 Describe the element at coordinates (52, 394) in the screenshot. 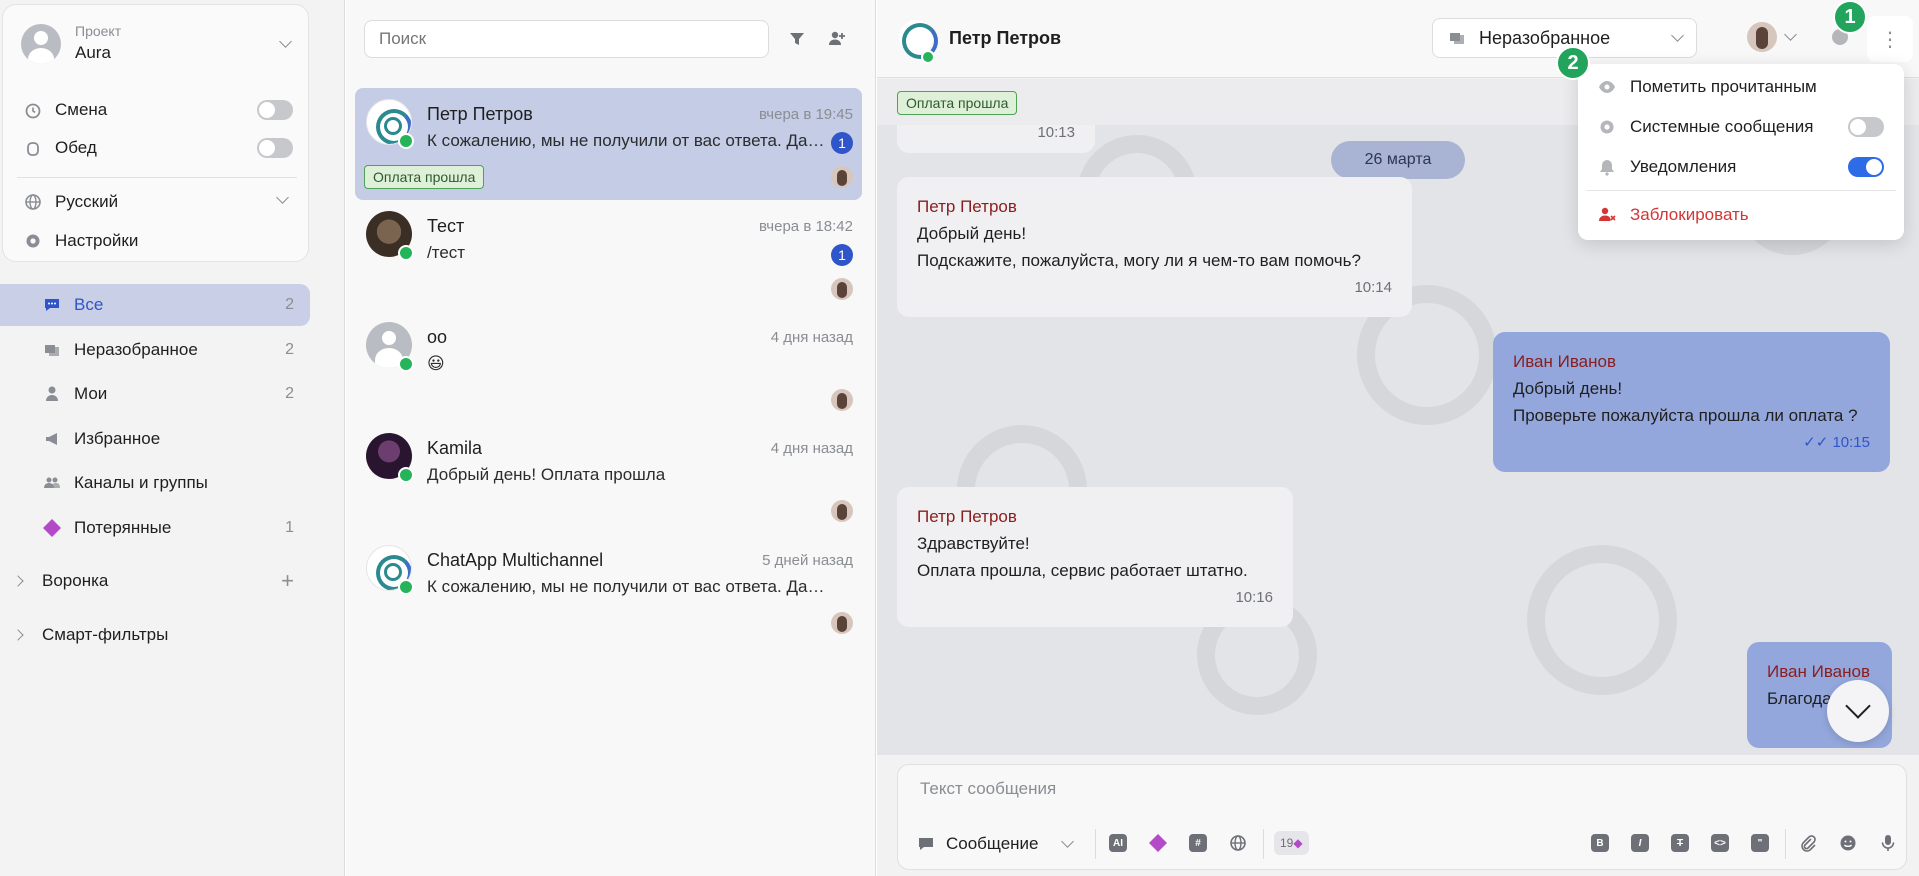

I see `person-icon` at that location.